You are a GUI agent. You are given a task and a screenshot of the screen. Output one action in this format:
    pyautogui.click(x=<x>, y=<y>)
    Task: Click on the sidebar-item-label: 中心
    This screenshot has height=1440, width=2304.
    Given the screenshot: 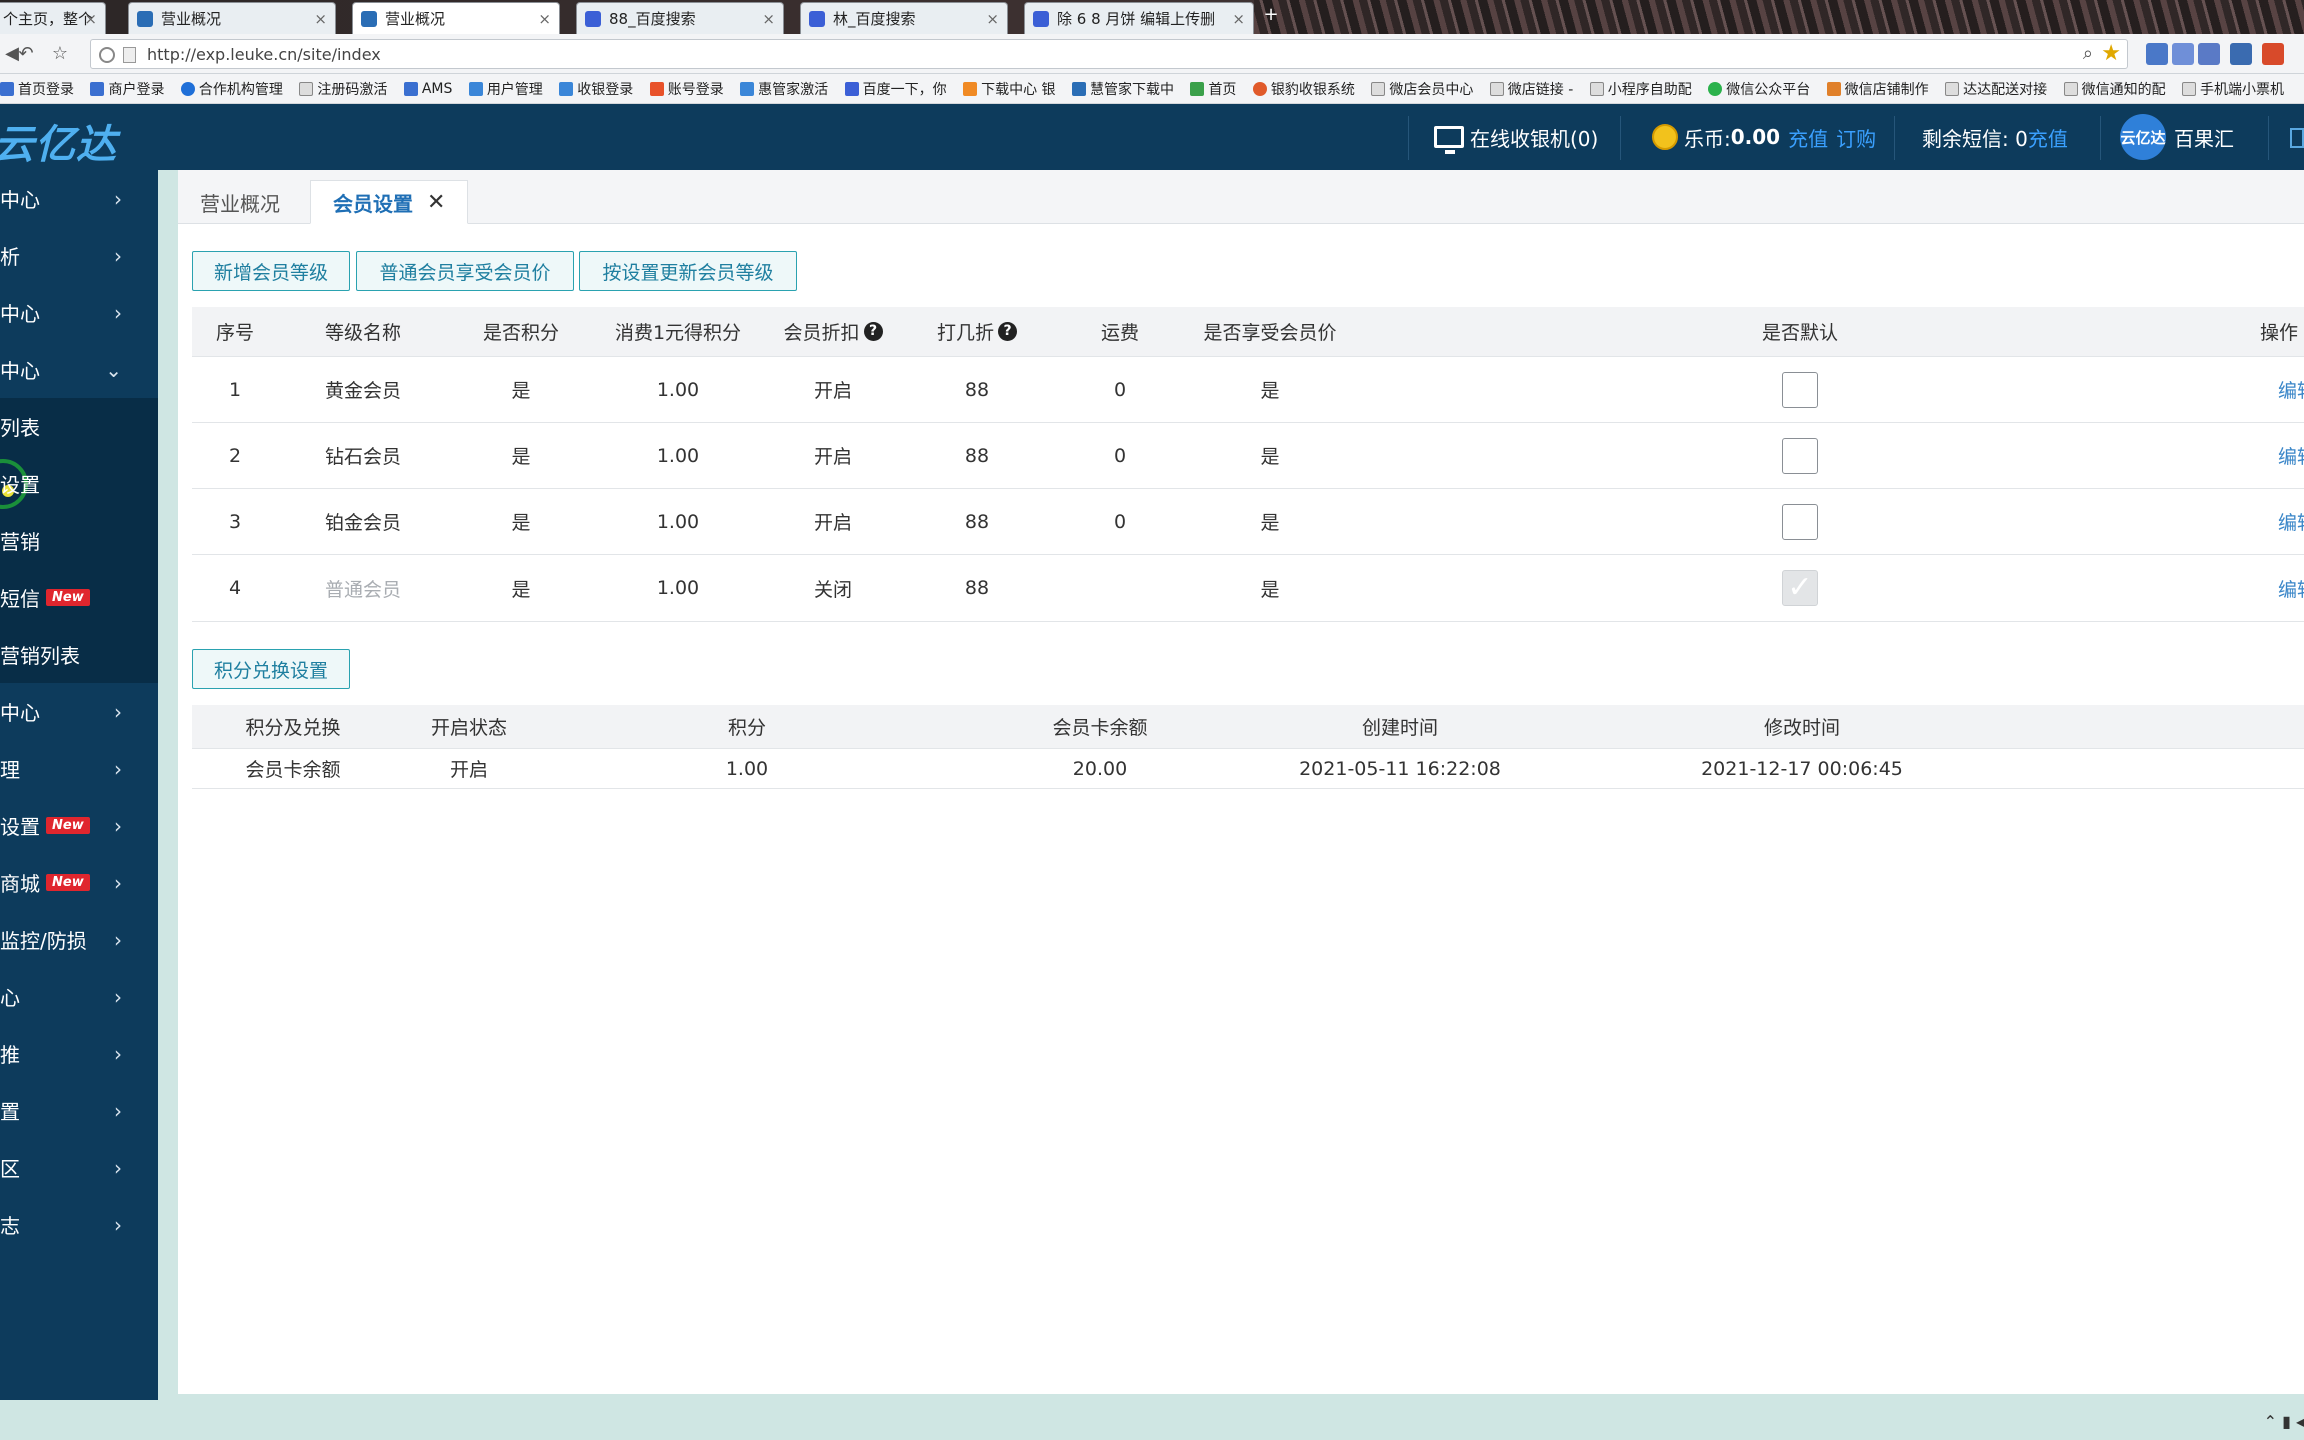 What is the action you would take?
    pyautogui.click(x=20, y=314)
    